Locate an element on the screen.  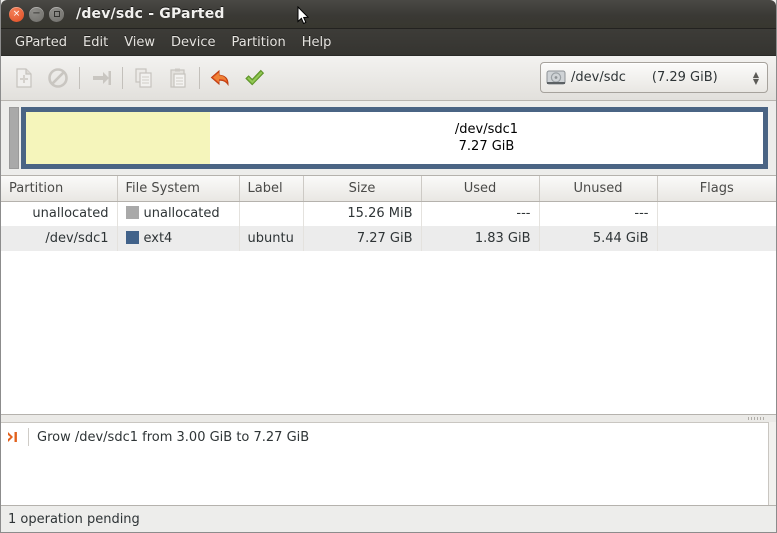
cell-partition: /dev/sdc1 is located at coordinates (59, 238).